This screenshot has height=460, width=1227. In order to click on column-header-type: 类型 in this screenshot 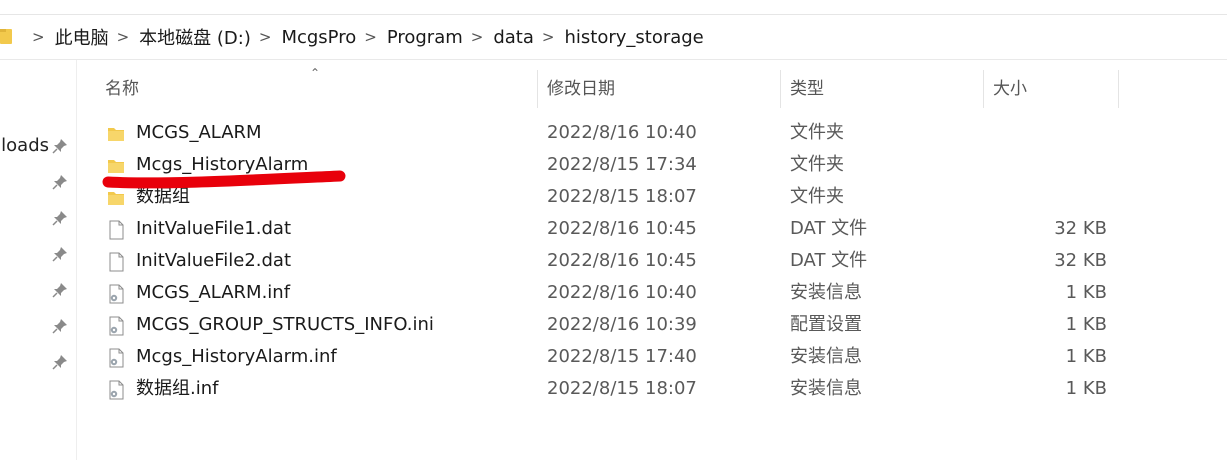, I will do `click(807, 89)`.